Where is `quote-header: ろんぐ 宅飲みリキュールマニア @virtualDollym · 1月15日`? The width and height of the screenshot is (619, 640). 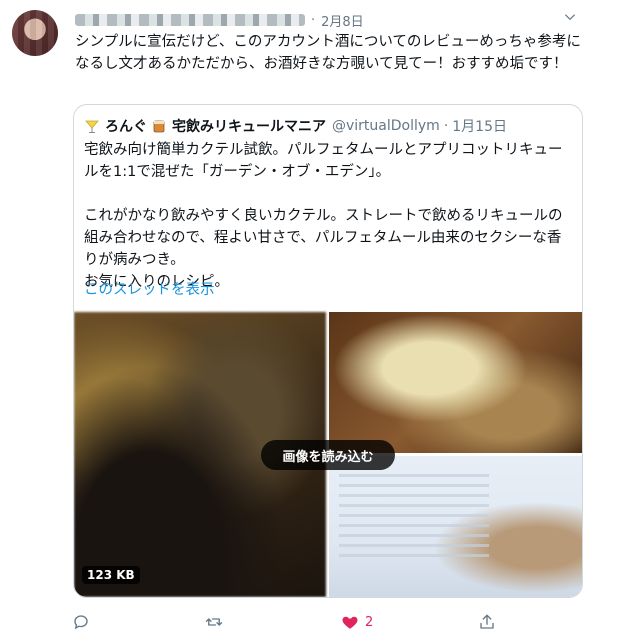 quote-header: ろんぐ 宅飲みリキュールマニア @virtualDollym · 1月15日 is located at coordinates (295, 126).